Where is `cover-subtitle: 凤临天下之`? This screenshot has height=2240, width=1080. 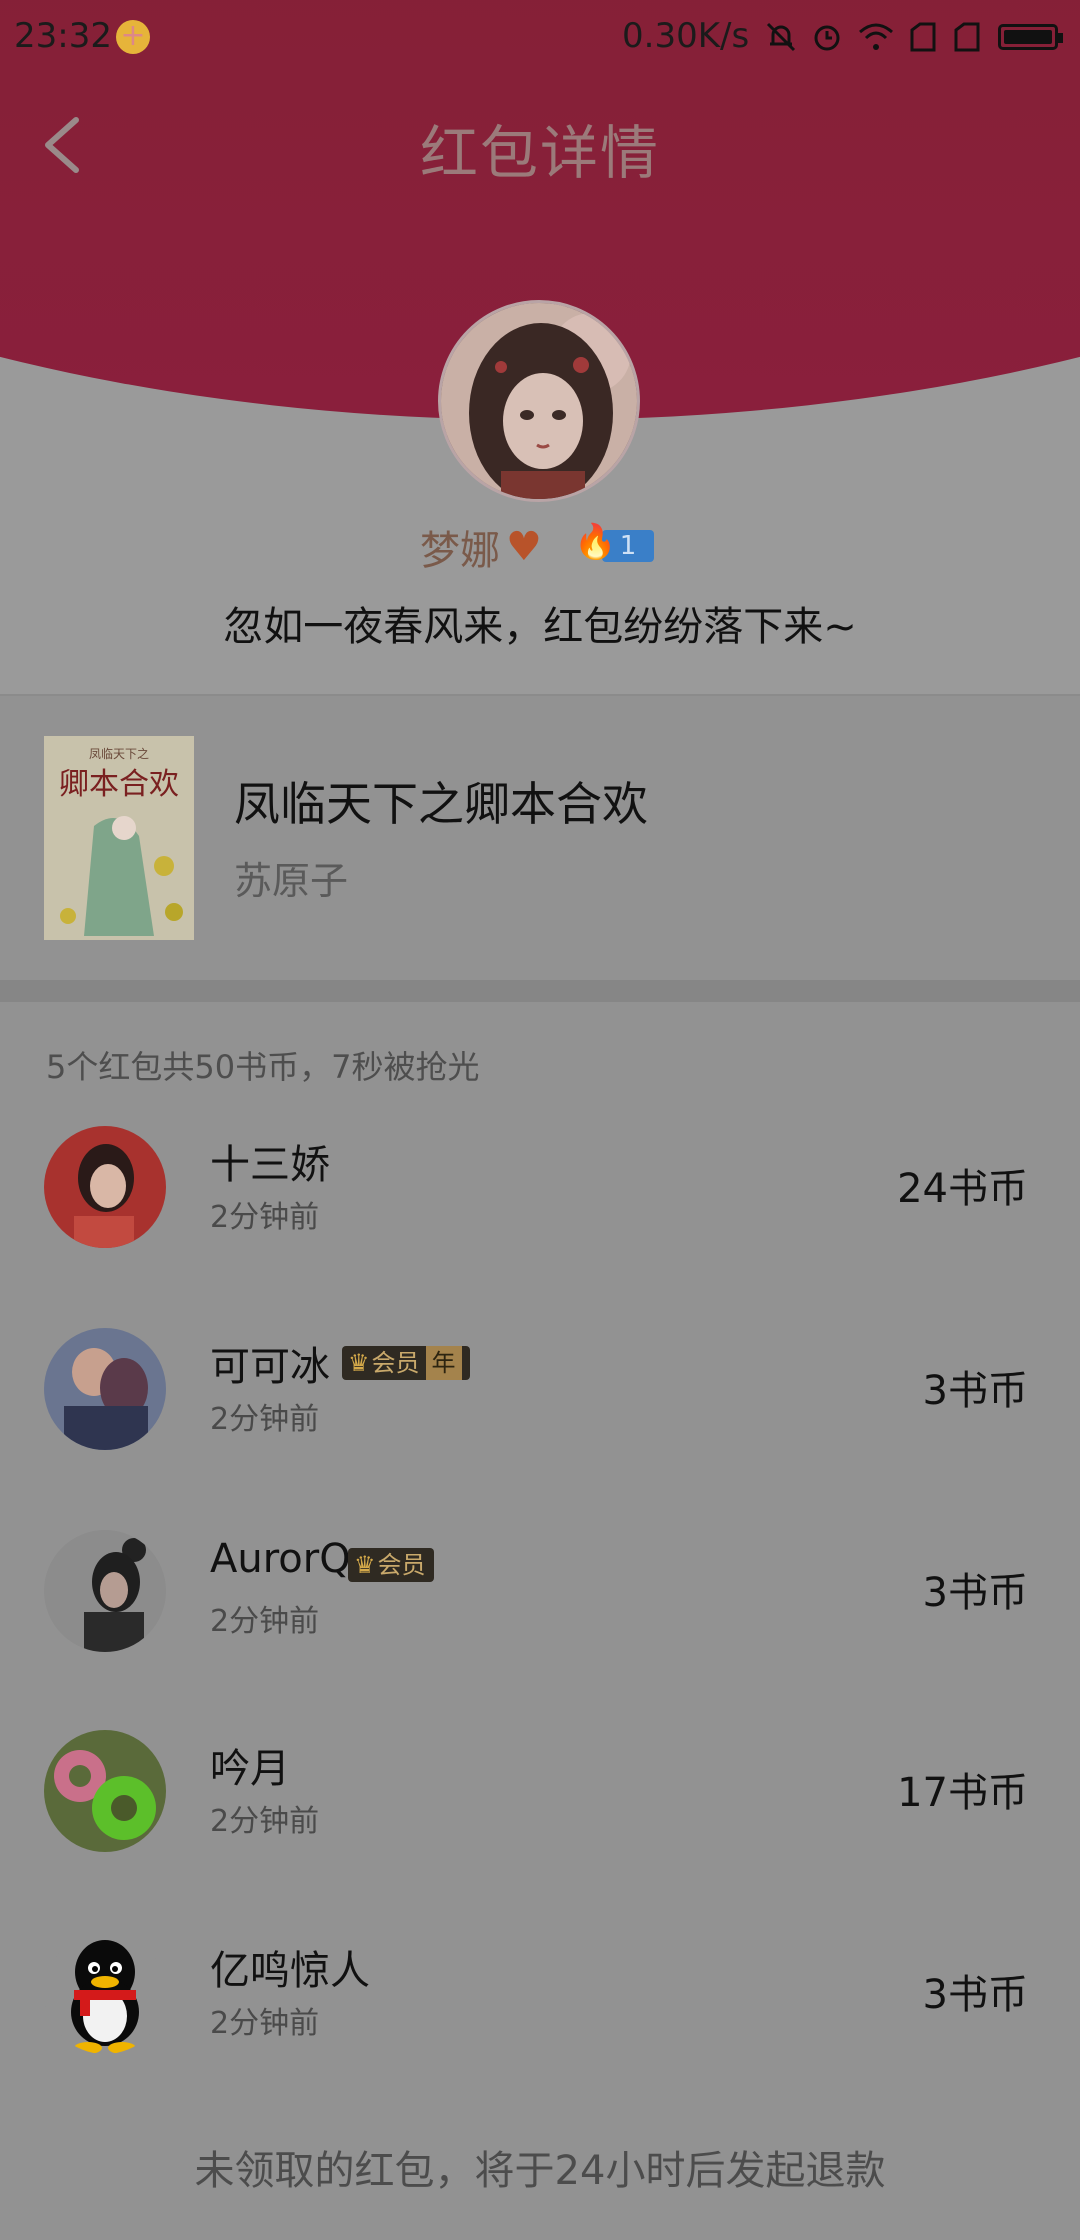
cover-subtitle: 凤临天下之 is located at coordinates (119, 754).